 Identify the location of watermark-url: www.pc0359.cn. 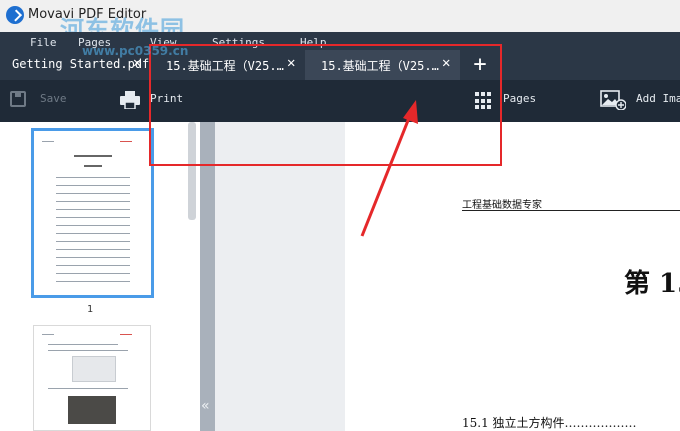
(135, 51).